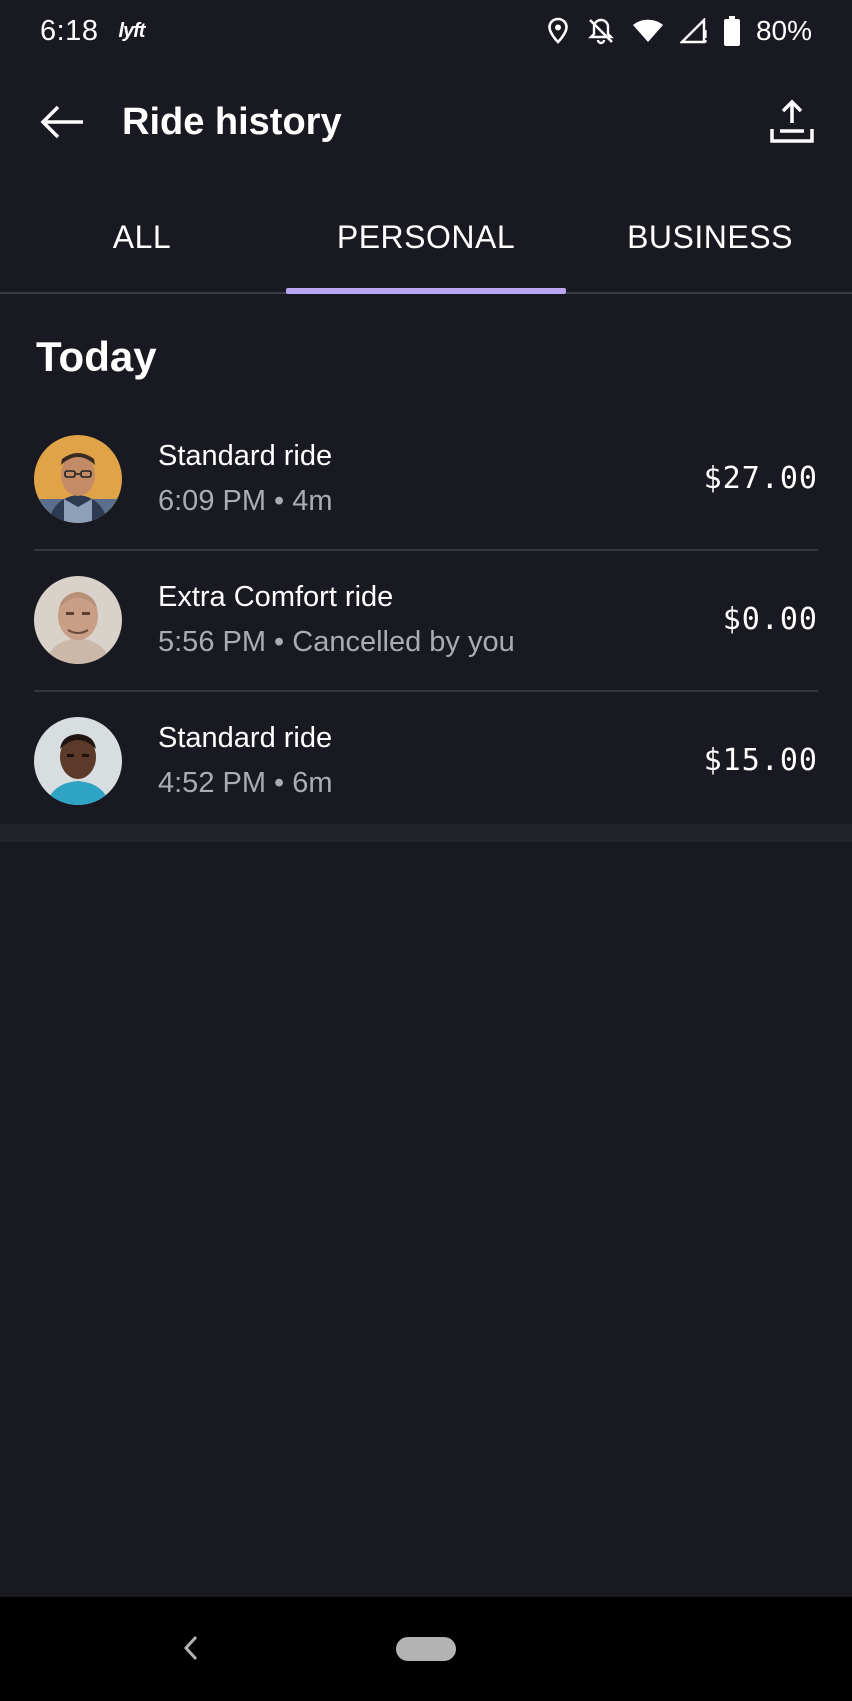 The width and height of the screenshot is (852, 1701). What do you see at coordinates (760, 760) in the screenshot?
I see `ride-price: $15.00` at bounding box center [760, 760].